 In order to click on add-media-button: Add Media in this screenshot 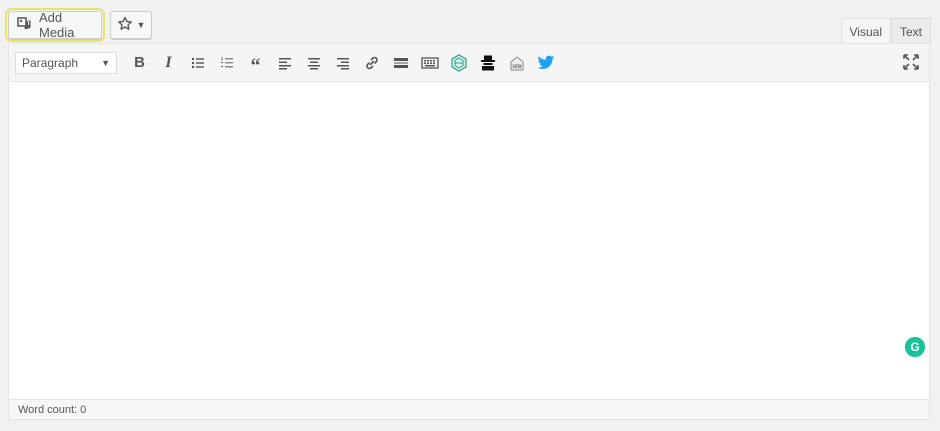, I will do `click(55, 25)`.